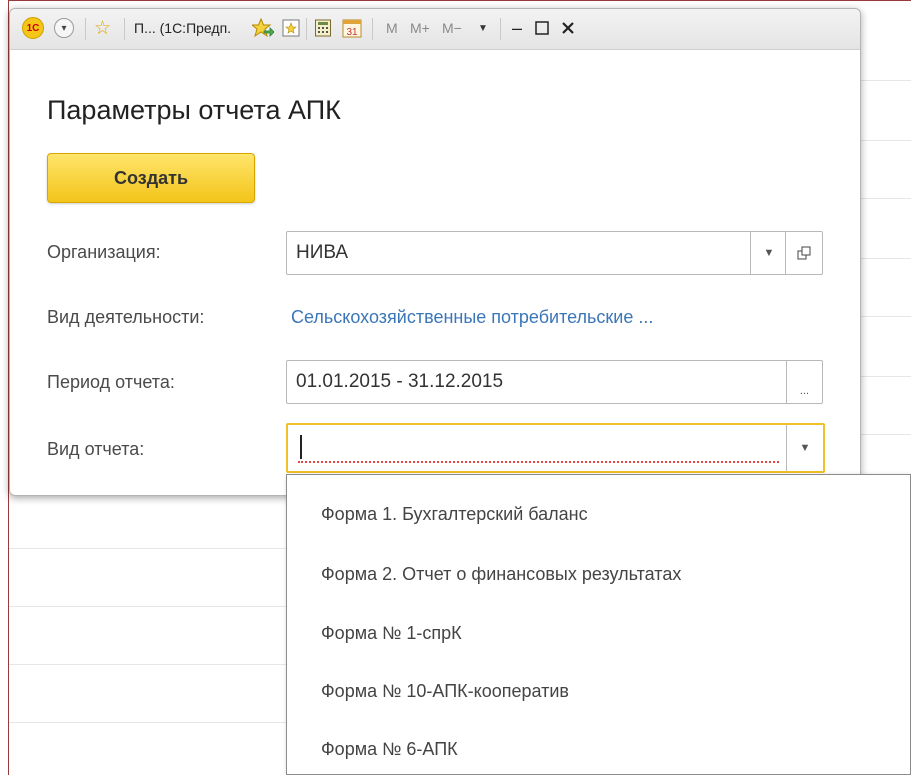 This screenshot has height=775, width=911. Describe the element at coordinates (501, 574) in the screenshot. I see `dropdown-item: Форма 2. Отчет о финансовых результатах` at that location.